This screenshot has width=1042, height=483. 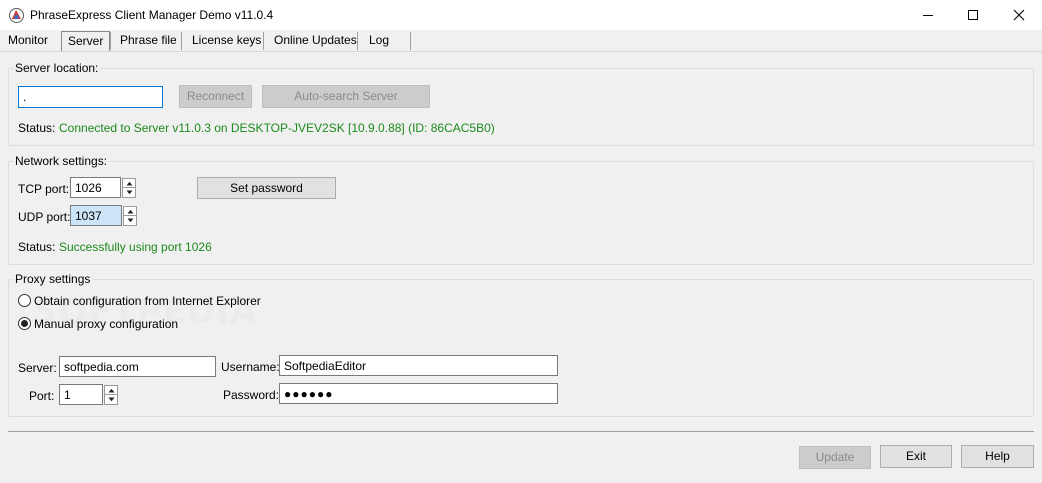 I want to click on tab-license-keys: License keys, so click(x=226, y=41).